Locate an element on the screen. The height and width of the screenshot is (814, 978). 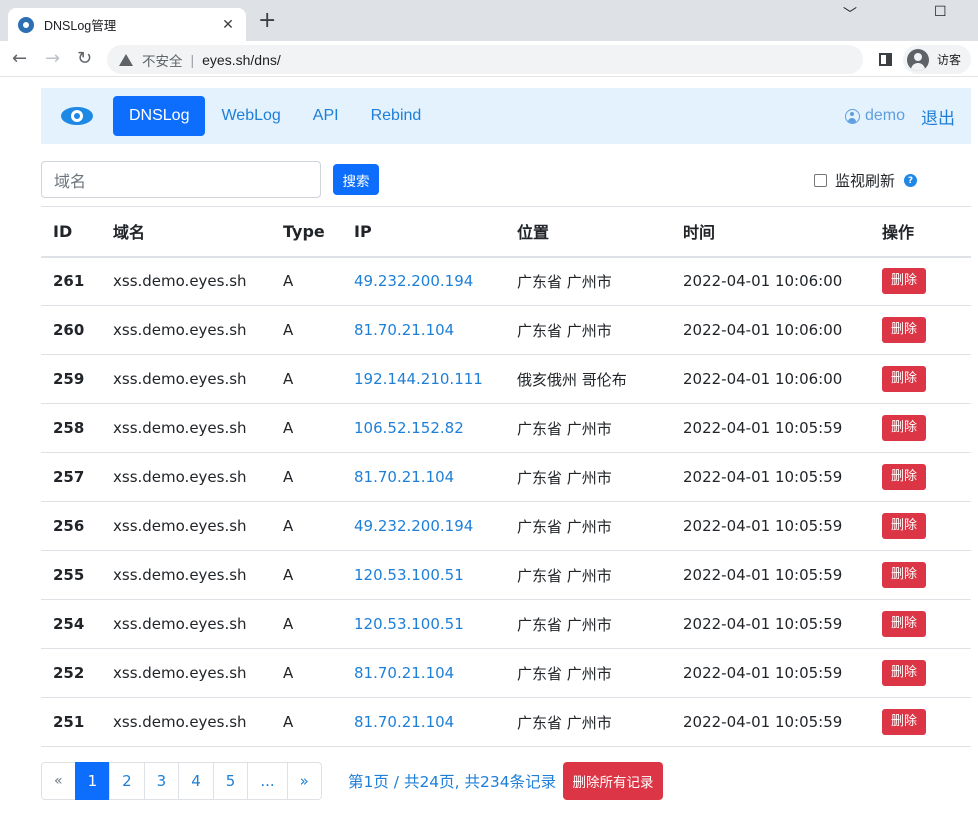
insecure-label: 不安全 is located at coordinates (162, 61).